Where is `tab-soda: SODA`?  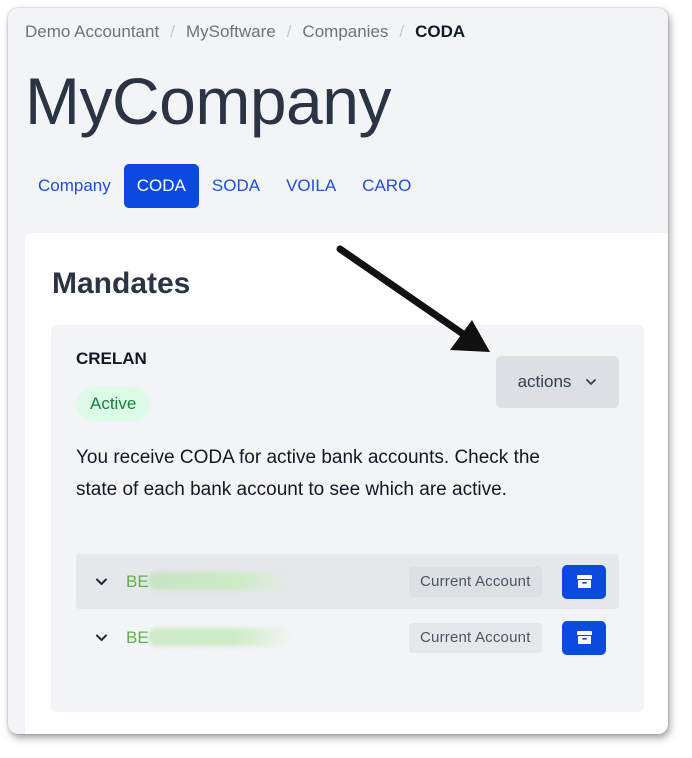
tab-soda: SODA is located at coordinates (236, 186).